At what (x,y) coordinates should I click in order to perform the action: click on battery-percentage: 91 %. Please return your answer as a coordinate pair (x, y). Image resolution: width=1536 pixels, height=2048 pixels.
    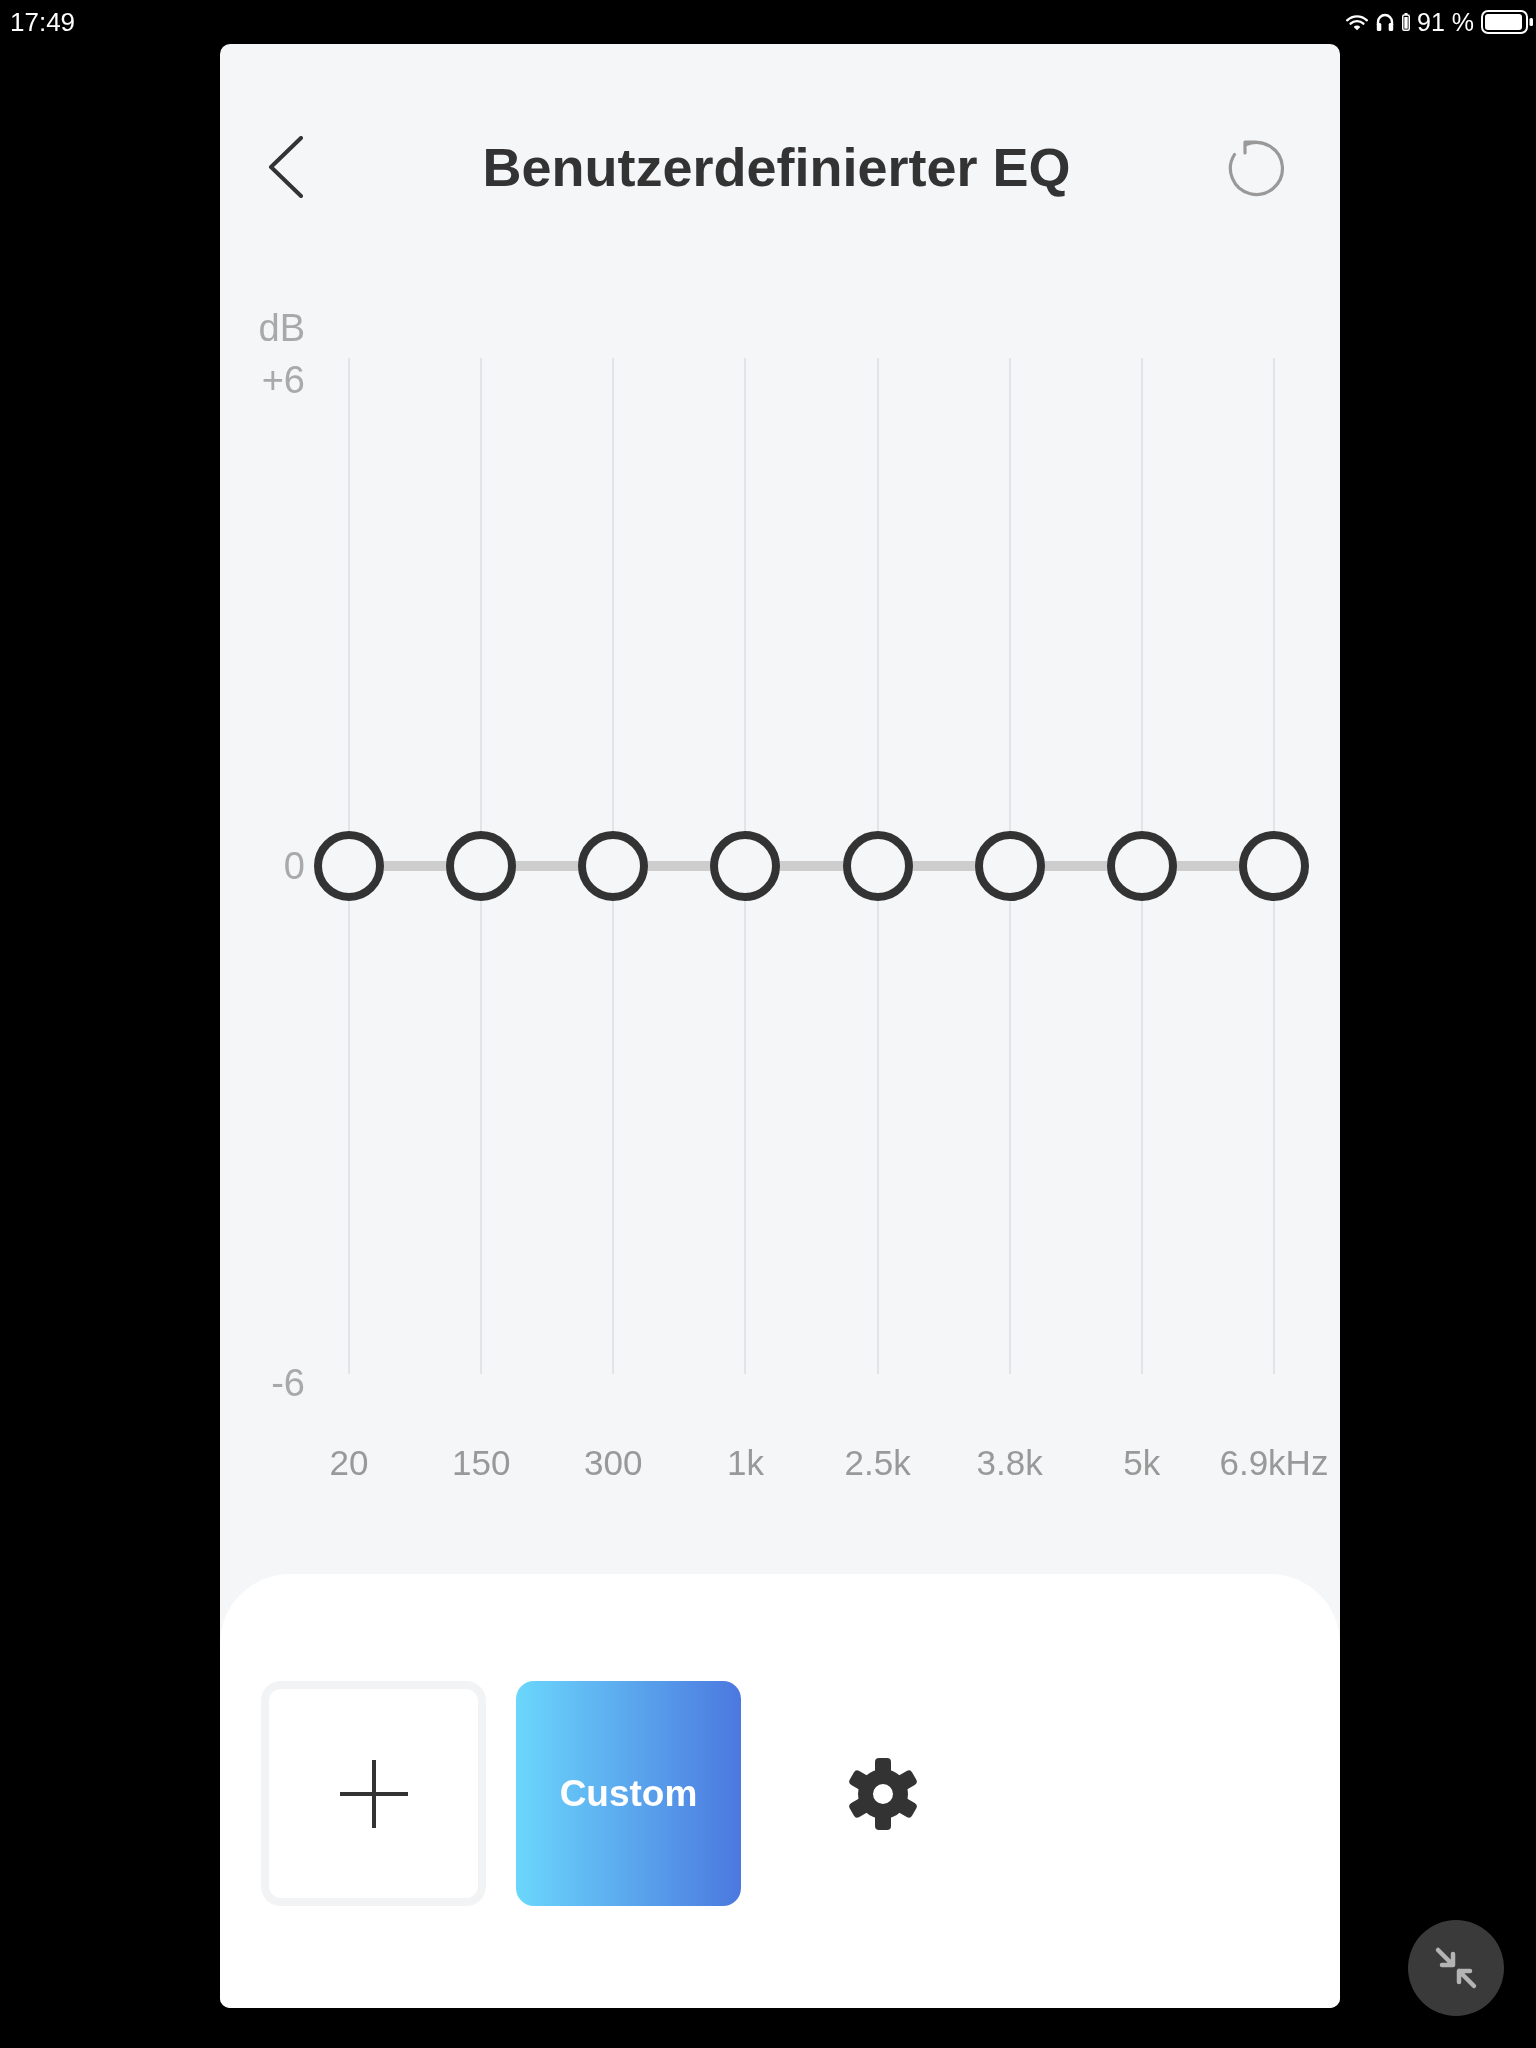
    Looking at the image, I should click on (1445, 22).